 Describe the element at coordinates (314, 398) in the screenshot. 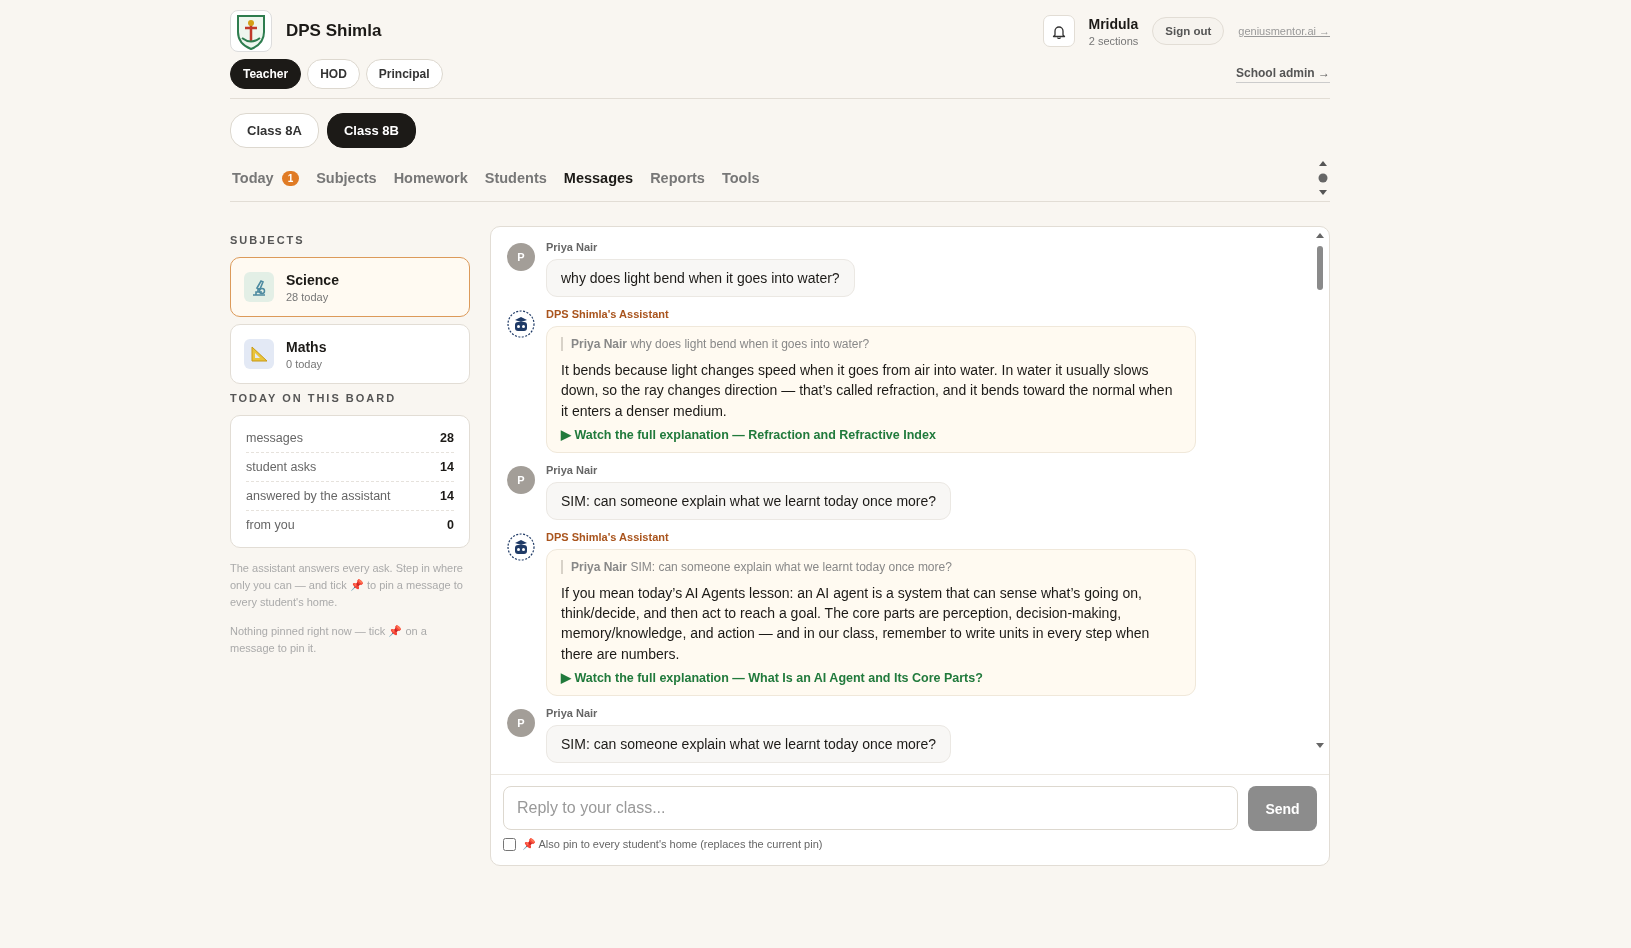

I see `section-heading: TODAY ON THIS BOARD` at that location.